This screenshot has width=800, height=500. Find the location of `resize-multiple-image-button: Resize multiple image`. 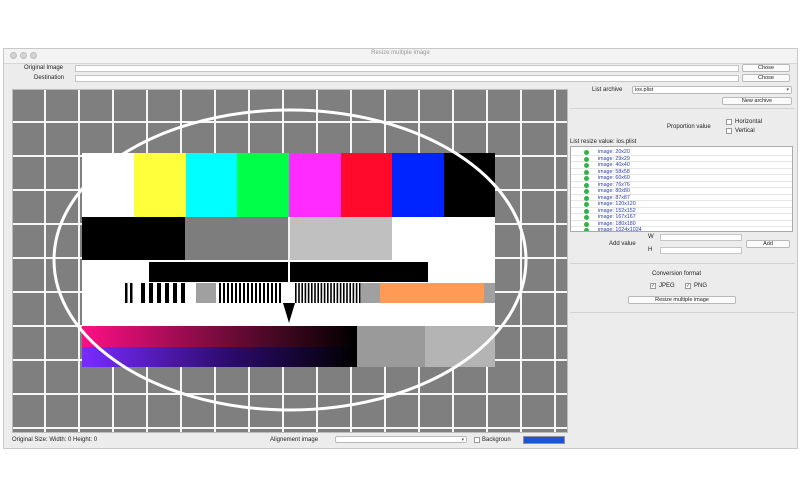

resize-multiple-image-button: Resize multiple image is located at coordinates (682, 300).